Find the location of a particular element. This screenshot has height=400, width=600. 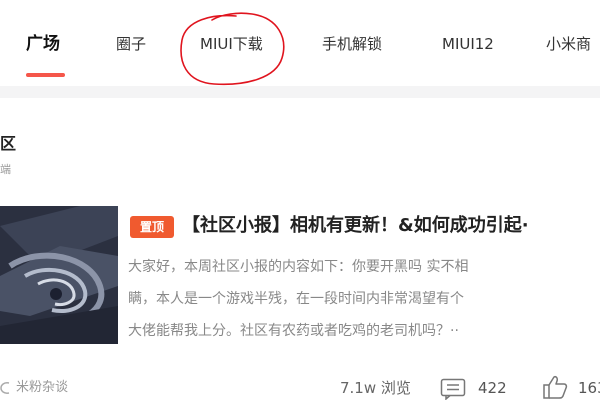

post-excerpt-line: 瞒，本人是一个游戏半残，在一段时间内非常渴望有个 is located at coordinates (364, 299).